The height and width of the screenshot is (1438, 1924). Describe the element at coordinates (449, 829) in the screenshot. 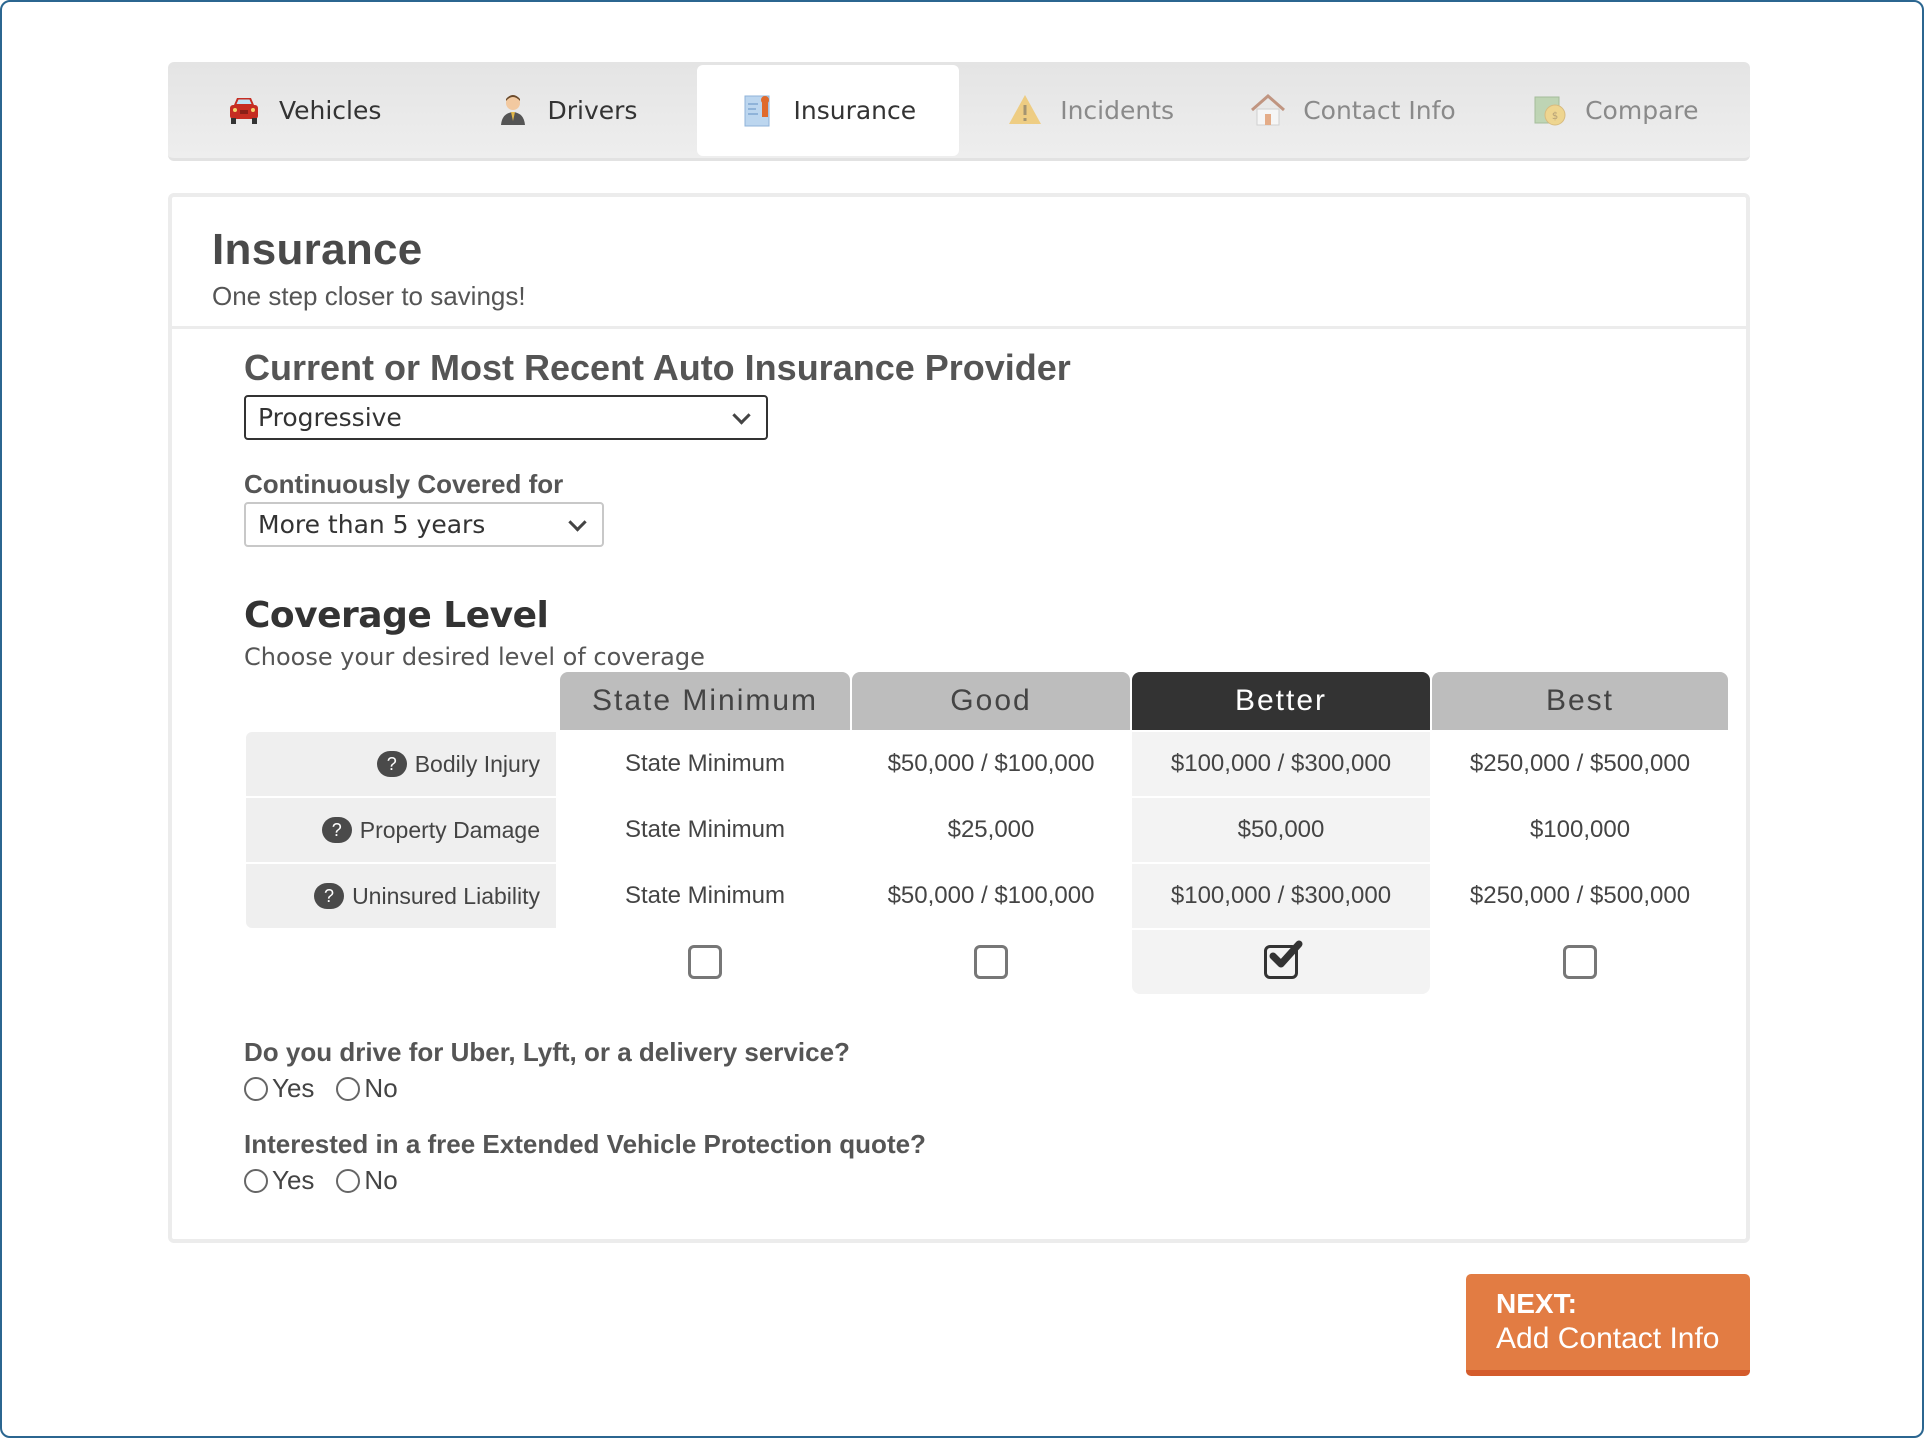

I see `row-label-text: Property Damage` at that location.